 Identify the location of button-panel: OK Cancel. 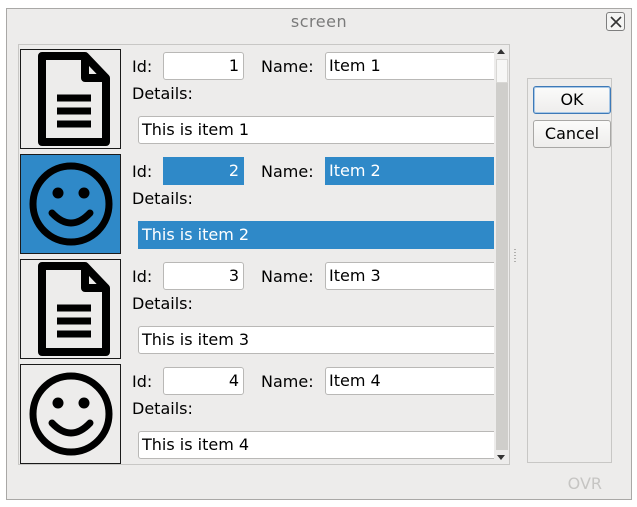
(569, 270).